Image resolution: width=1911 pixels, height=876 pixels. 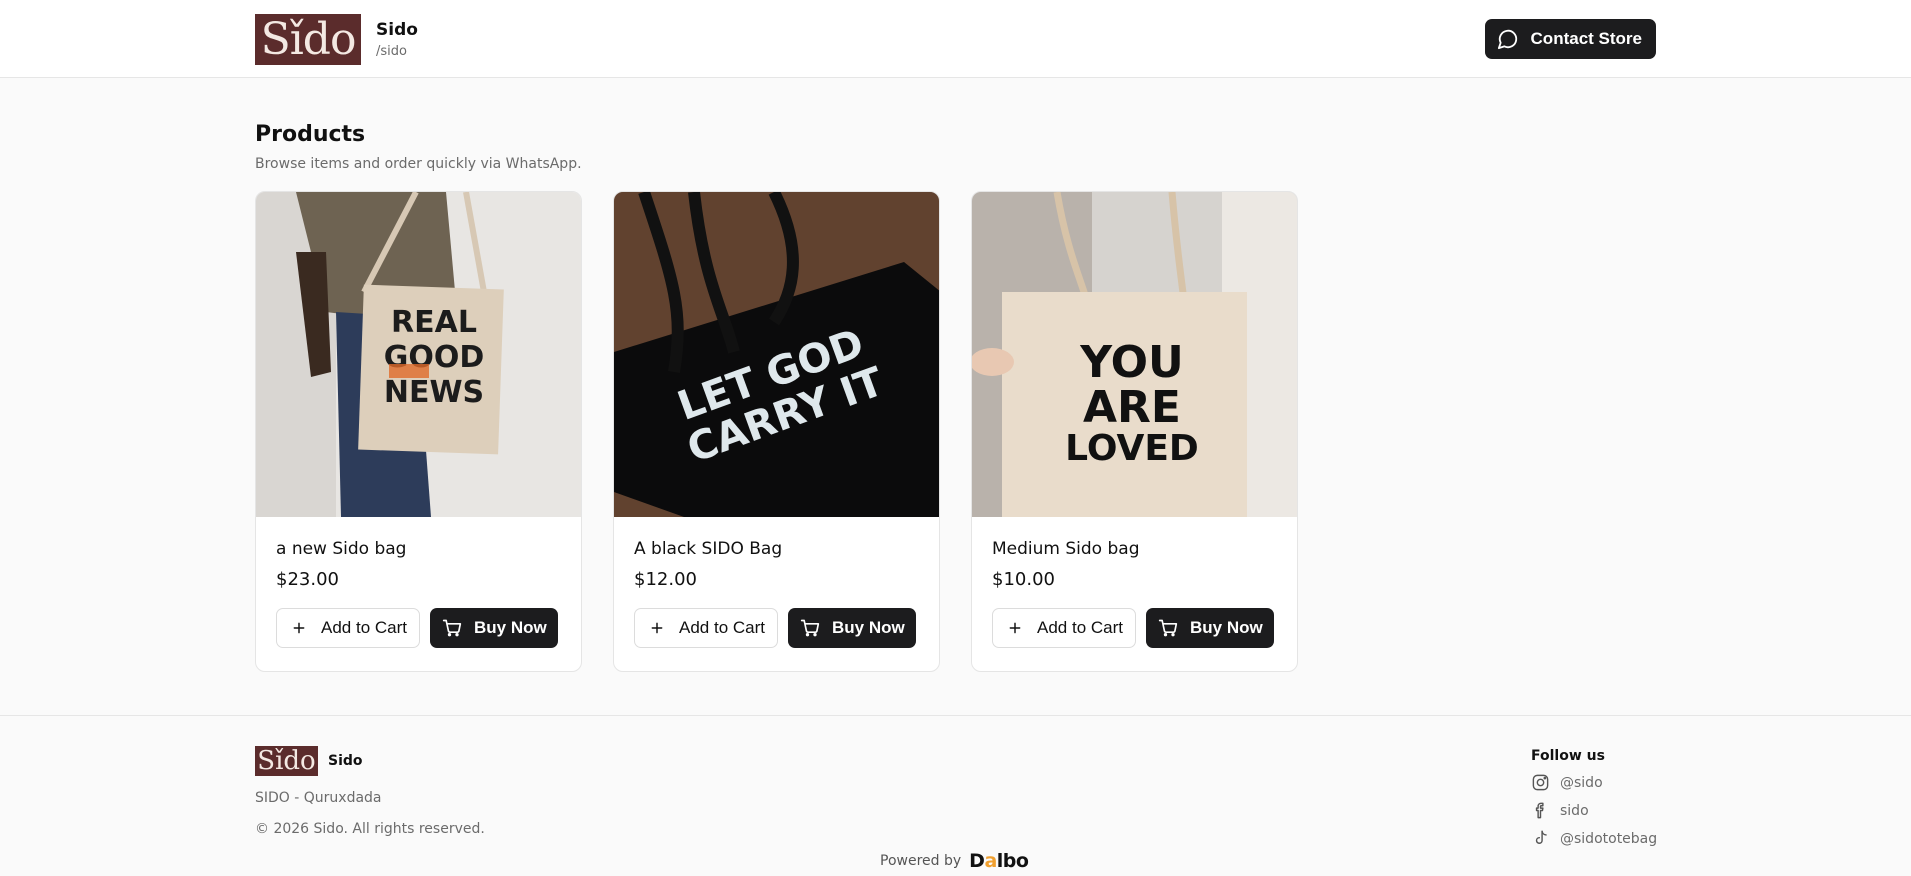 I want to click on footer-store-name: Sido, so click(x=345, y=761).